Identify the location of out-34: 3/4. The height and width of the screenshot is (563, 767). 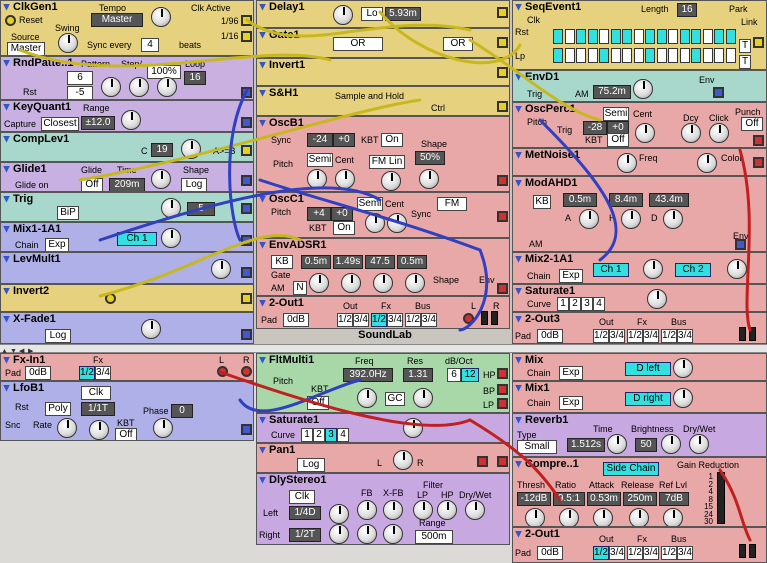
(617, 336).